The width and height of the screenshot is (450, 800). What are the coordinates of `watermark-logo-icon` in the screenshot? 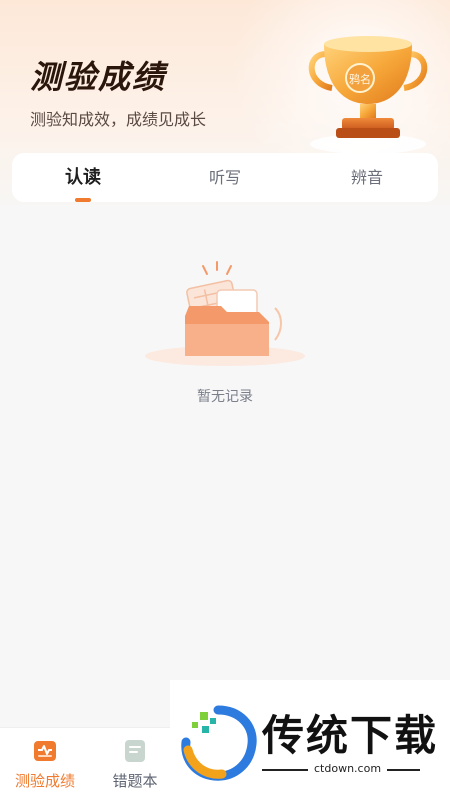 It's located at (219, 743).